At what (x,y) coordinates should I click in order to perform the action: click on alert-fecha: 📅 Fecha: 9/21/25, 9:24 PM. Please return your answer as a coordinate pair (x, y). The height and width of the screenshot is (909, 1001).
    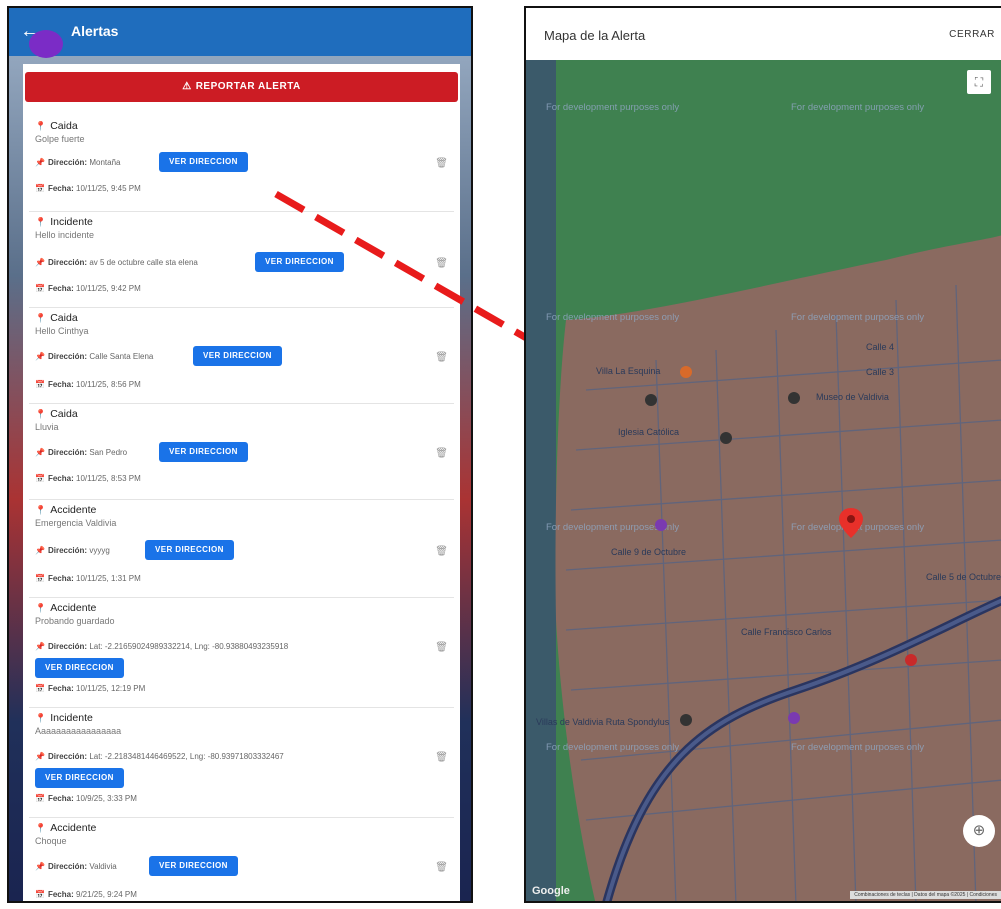
    Looking at the image, I should click on (86, 894).